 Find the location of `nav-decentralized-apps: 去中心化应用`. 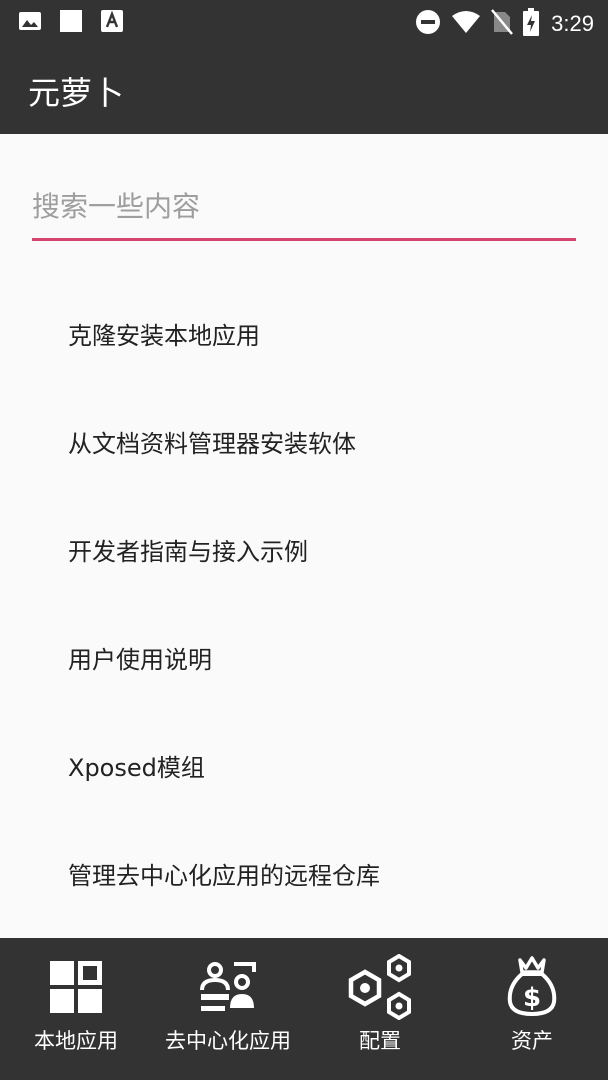

nav-decentralized-apps: 去中心化应用 is located at coordinates (228, 1009).